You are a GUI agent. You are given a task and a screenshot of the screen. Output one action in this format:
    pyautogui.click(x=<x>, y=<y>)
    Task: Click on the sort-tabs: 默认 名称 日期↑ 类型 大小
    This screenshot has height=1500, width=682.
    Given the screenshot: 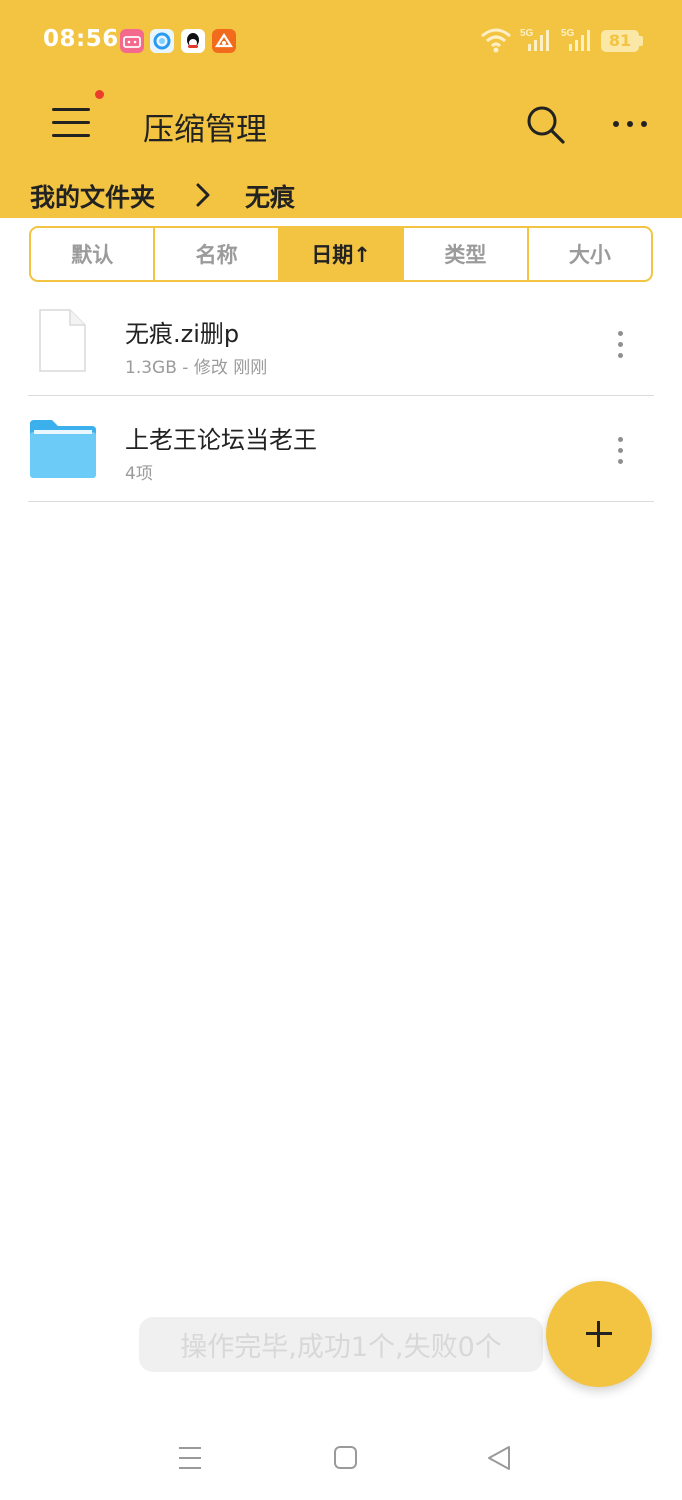 What is the action you would take?
    pyautogui.click(x=341, y=254)
    